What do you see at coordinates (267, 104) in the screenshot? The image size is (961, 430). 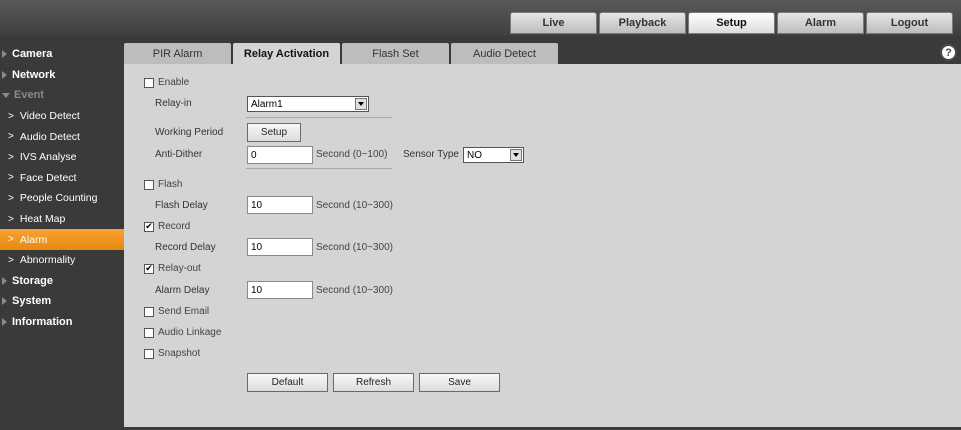 I see `relay-in-value: Alarm1` at bounding box center [267, 104].